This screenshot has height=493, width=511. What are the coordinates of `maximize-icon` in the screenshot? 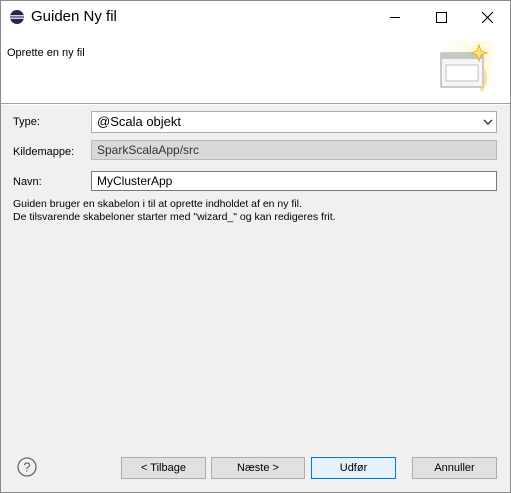 It's located at (441, 17).